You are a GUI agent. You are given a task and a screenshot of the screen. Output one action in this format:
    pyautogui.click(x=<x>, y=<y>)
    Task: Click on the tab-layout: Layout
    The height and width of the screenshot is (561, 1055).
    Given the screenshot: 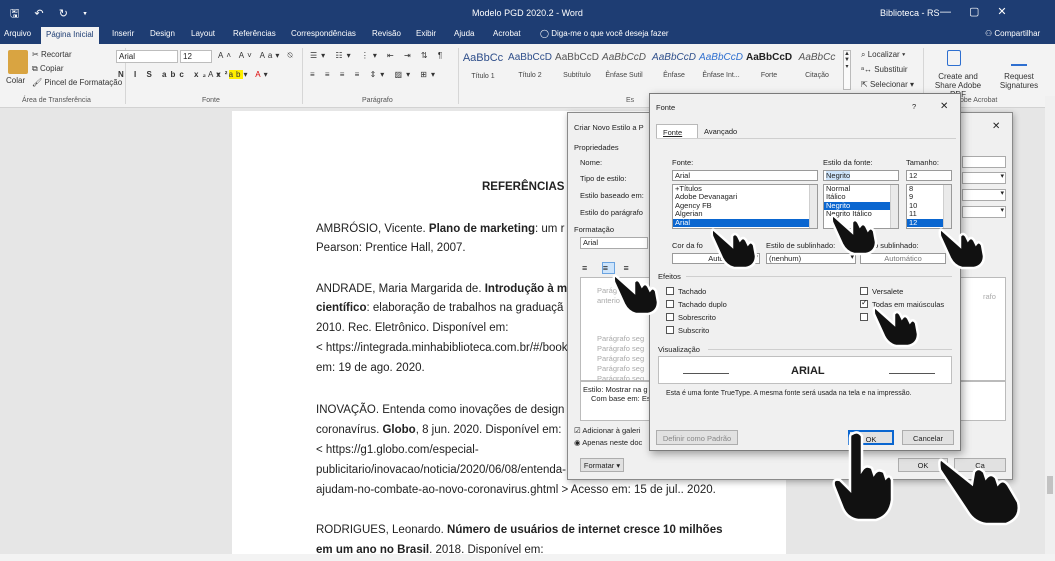 What is the action you would take?
    pyautogui.click(x=203, y=33)
    